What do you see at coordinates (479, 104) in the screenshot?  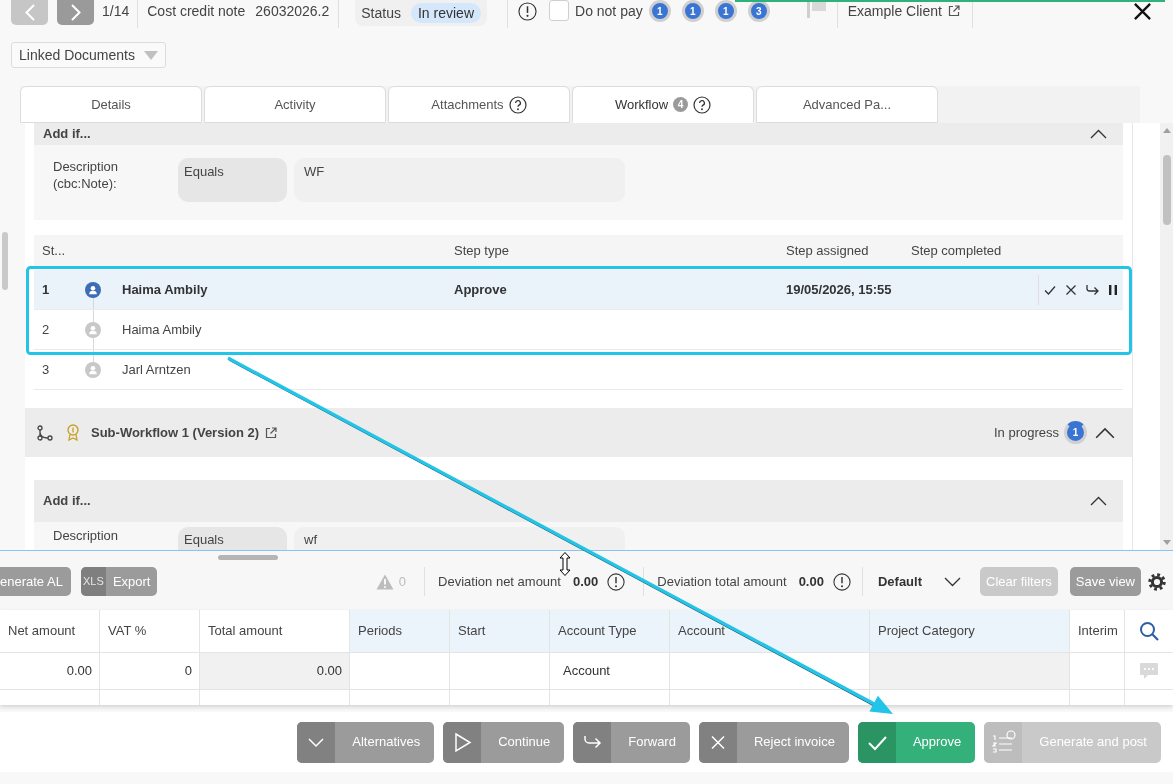 I see `tab: Attachments` at bounding box center [479, 104].